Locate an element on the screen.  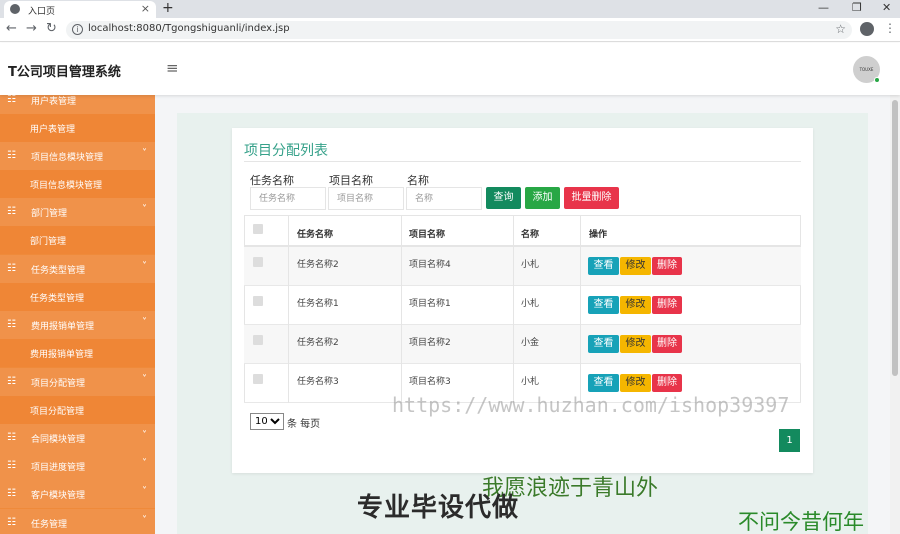
sidebar-group: ☷ ˅ 项目分配管理 is located at coordinates (77, 382).